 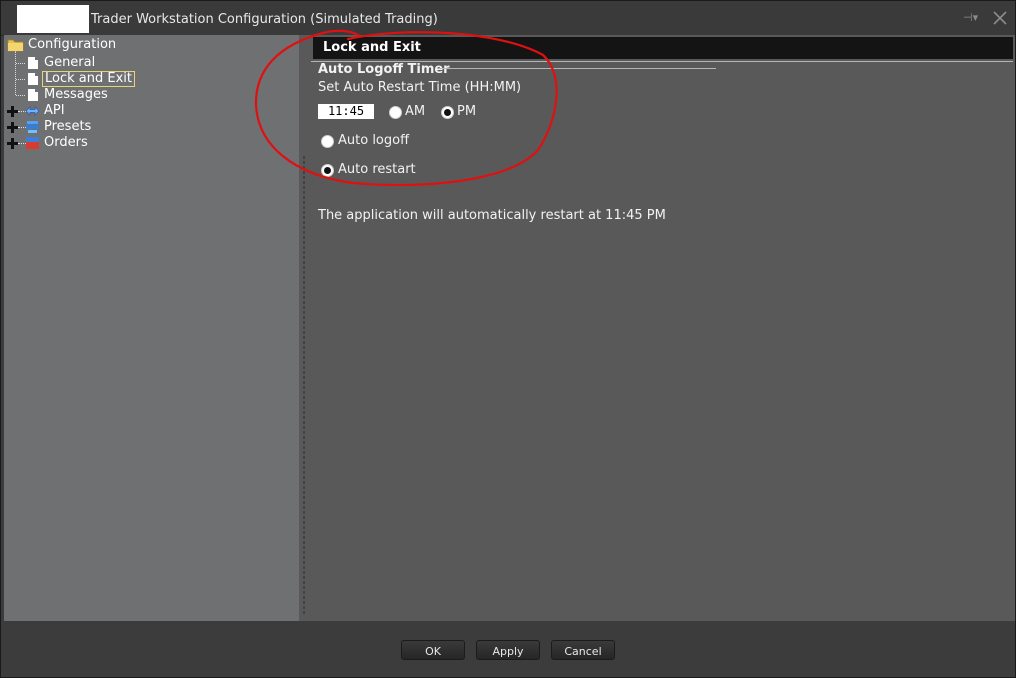 What do you see at coordinates (415, 111) in the screenshot?
I see `am-label: AM` at bounding box center [415, 111].